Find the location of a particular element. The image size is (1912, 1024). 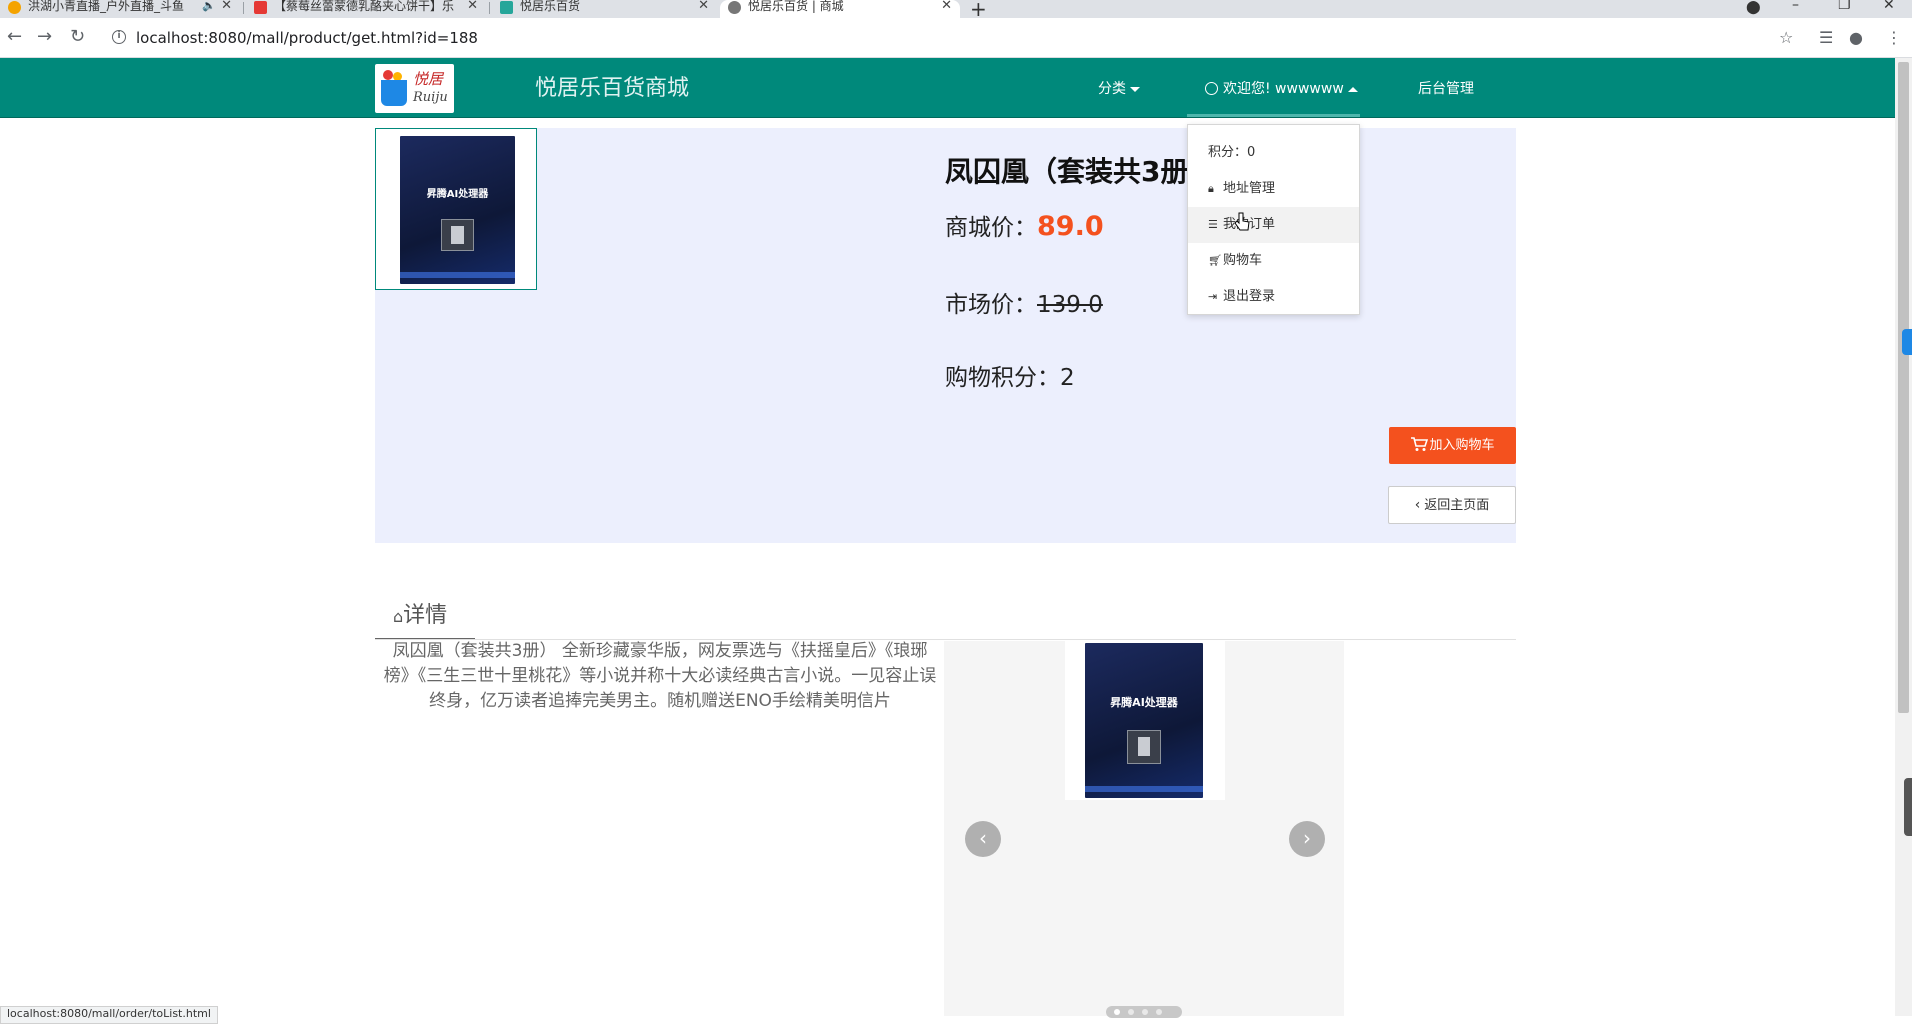

dropdown-item-logout: ⇥ 退出登录 is located at coordinates (1273, 297).